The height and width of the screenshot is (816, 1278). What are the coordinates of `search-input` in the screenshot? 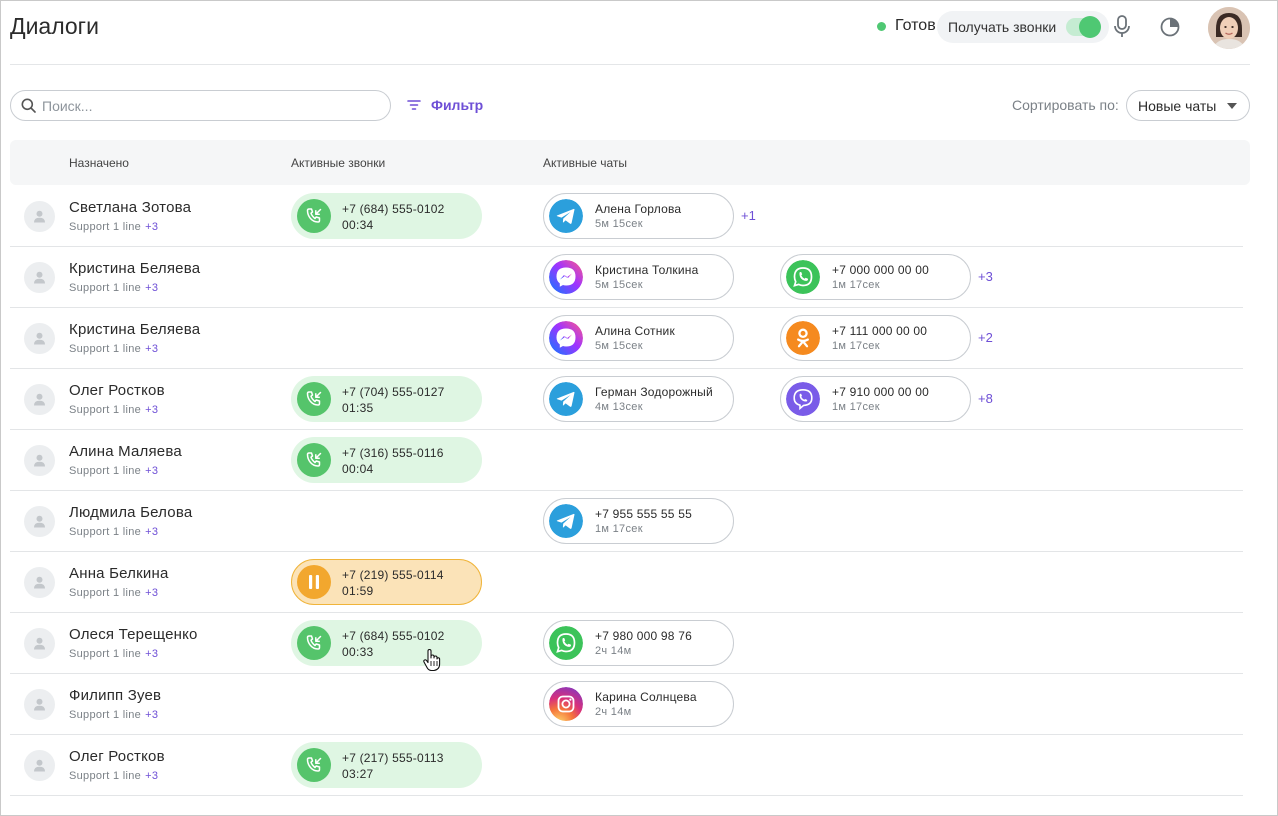 It's located at (207, 105).